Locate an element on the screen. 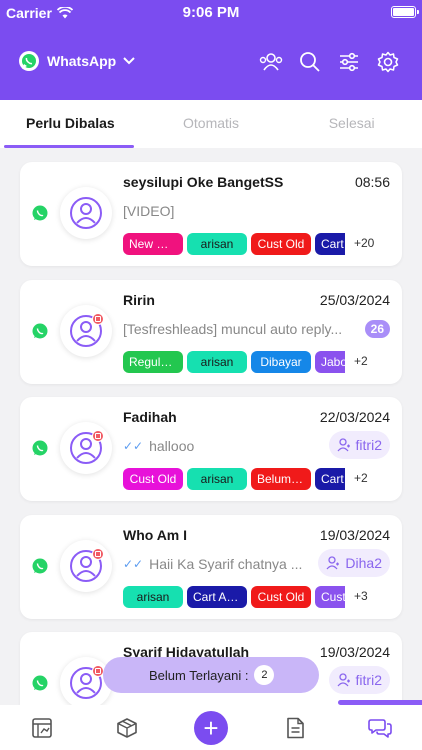 The image size is (422, 750). filter-icon is located at coordinates (349, 62).